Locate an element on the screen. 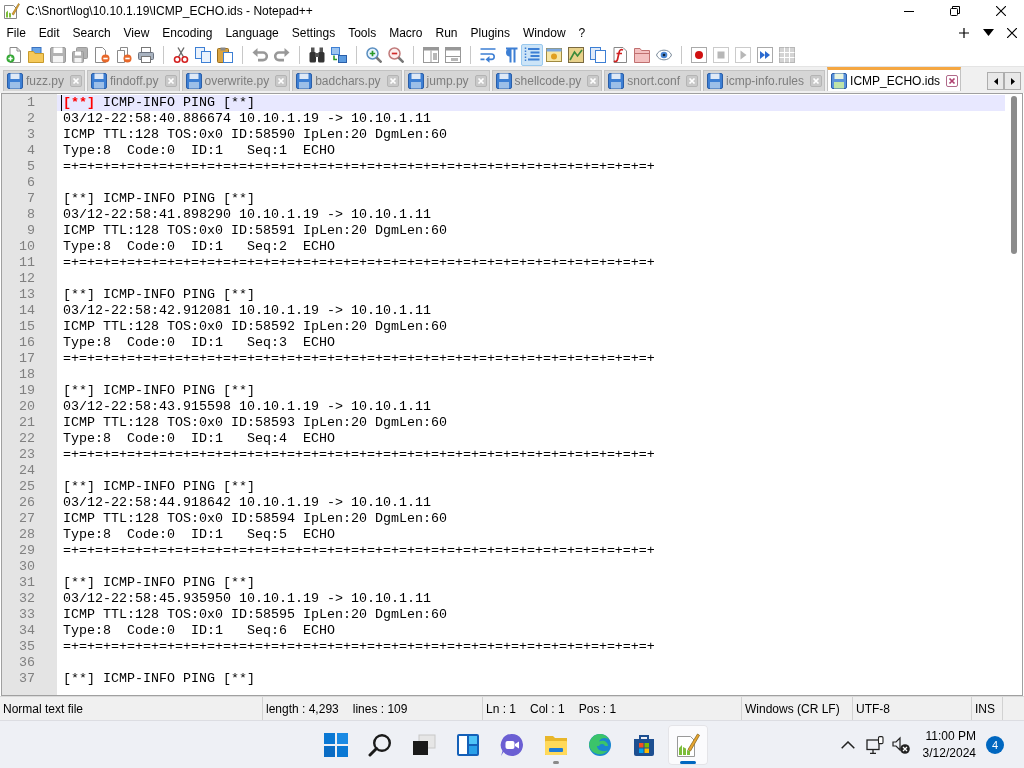 Image resolution: width=1024 pixels, height=768 pixels. status-text: Normal text file is located at coordinates (43, 708).